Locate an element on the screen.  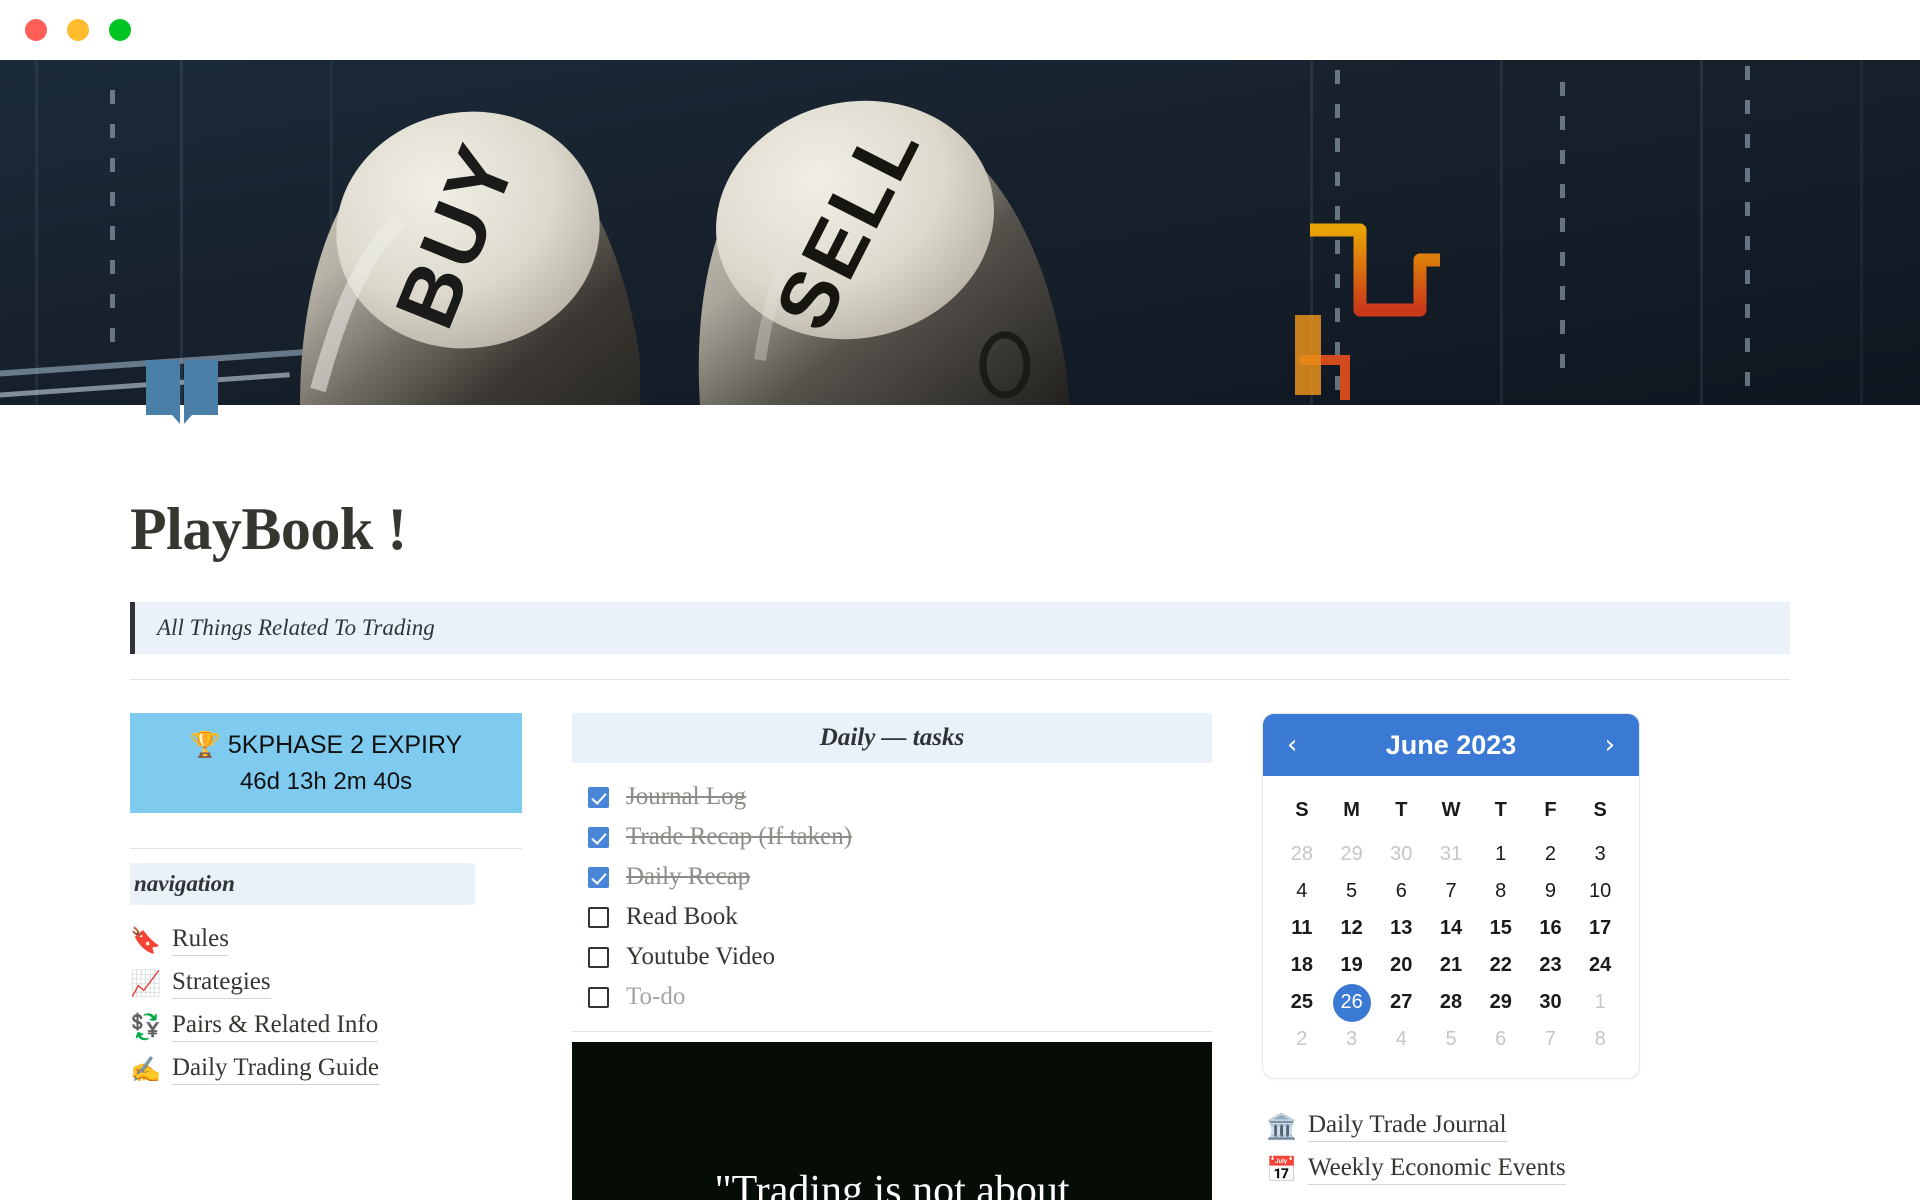
task-row: Trade Recap (If taken) is located at coordinates (892, 837).